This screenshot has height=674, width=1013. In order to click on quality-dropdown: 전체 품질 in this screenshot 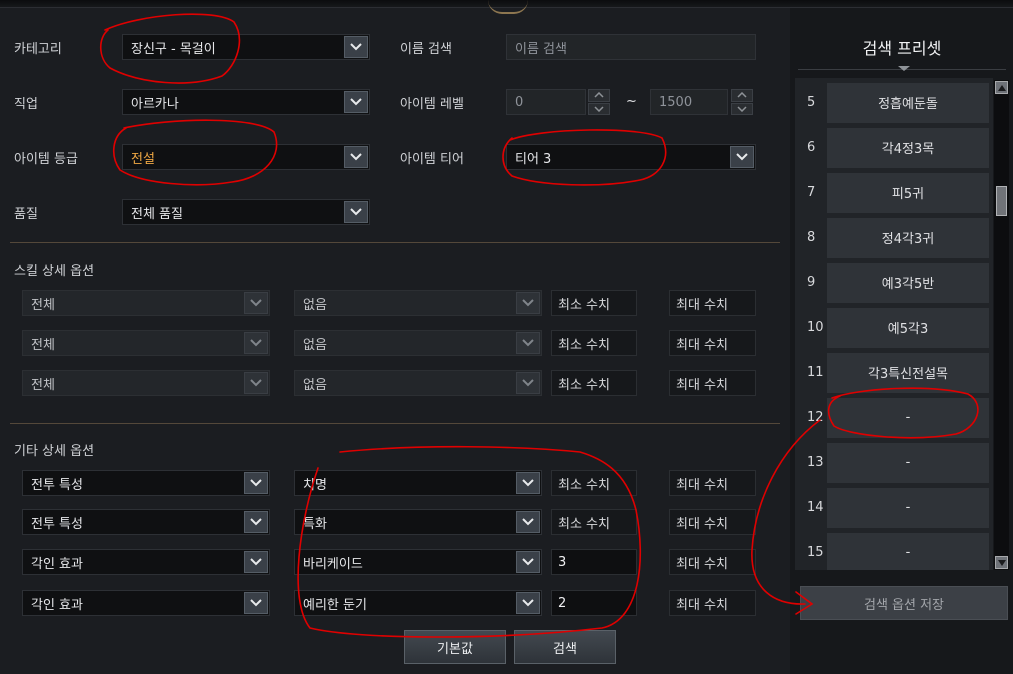, I will do `click(246, 212)`.